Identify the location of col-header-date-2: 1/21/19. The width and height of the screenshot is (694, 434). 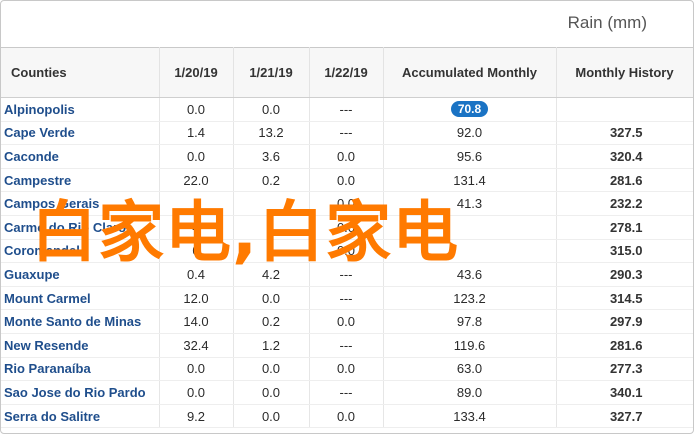
(271, 72).